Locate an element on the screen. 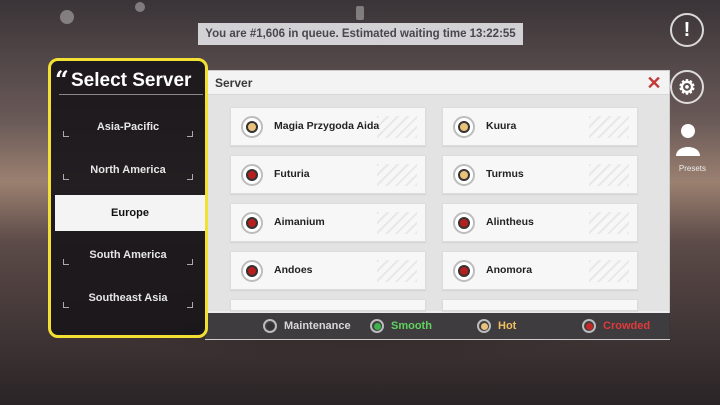  settings-gear-icon: ⚙ is located at coordinates (687, 87).